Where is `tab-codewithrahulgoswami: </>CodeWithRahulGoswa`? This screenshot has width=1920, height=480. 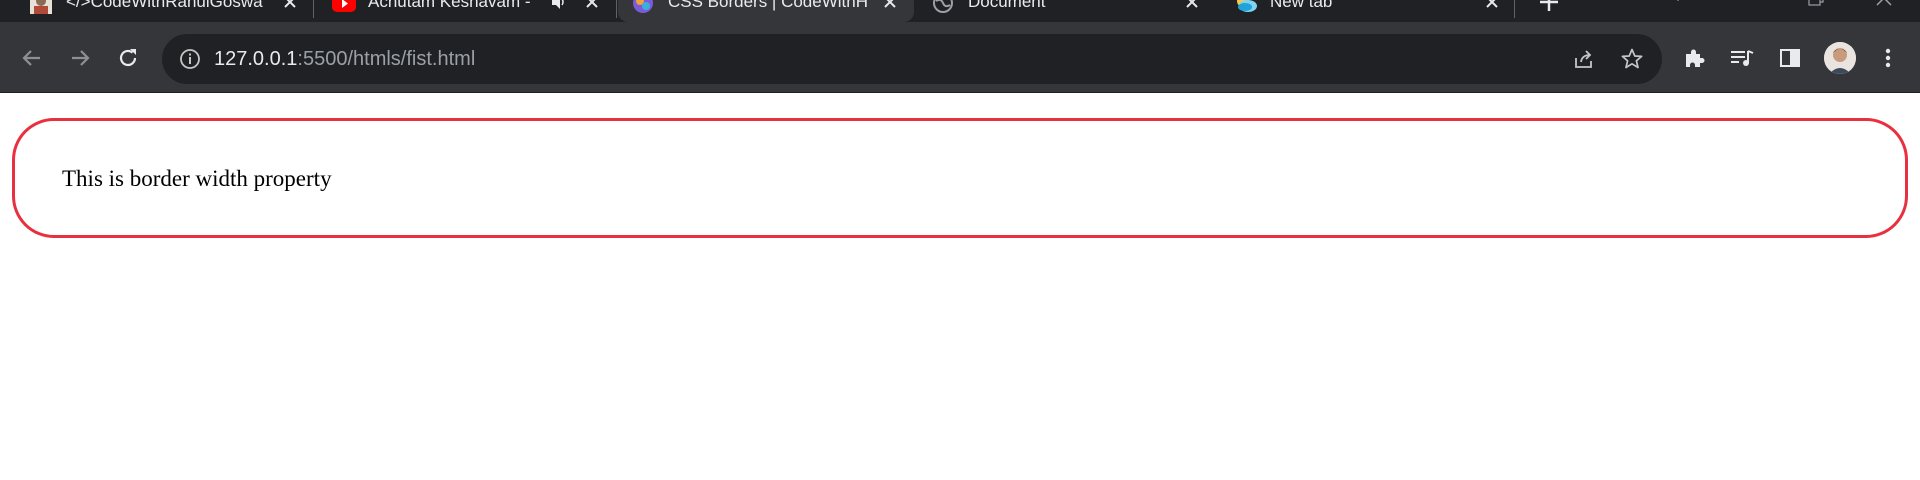 tab-codewithrahulgoswami: </>CodeWithRahulGoswa is located at coordinates (155, 11).